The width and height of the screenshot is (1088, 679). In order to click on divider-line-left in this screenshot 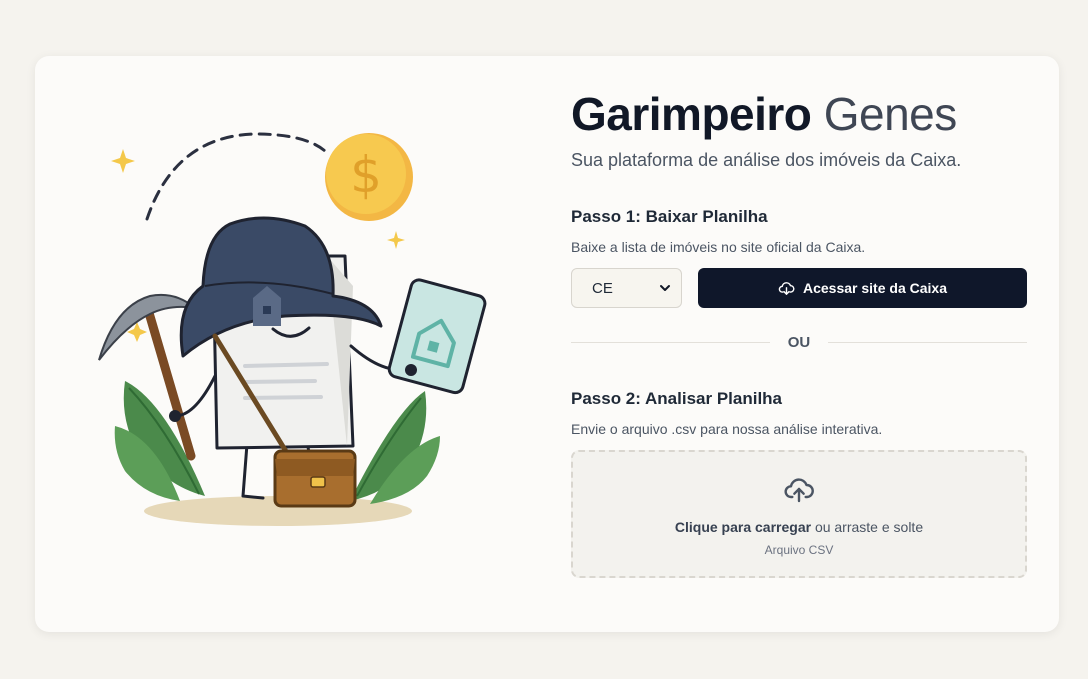, I will do `click(670, 342)`.